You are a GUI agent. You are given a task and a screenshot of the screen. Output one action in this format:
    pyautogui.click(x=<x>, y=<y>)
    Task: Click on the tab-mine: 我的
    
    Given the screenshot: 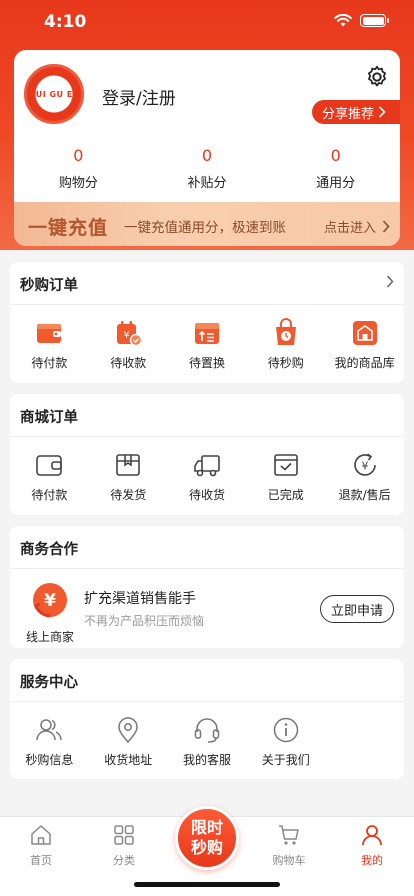 What is the action you would take?
    pyautogui.click(x=372, y=845)
    